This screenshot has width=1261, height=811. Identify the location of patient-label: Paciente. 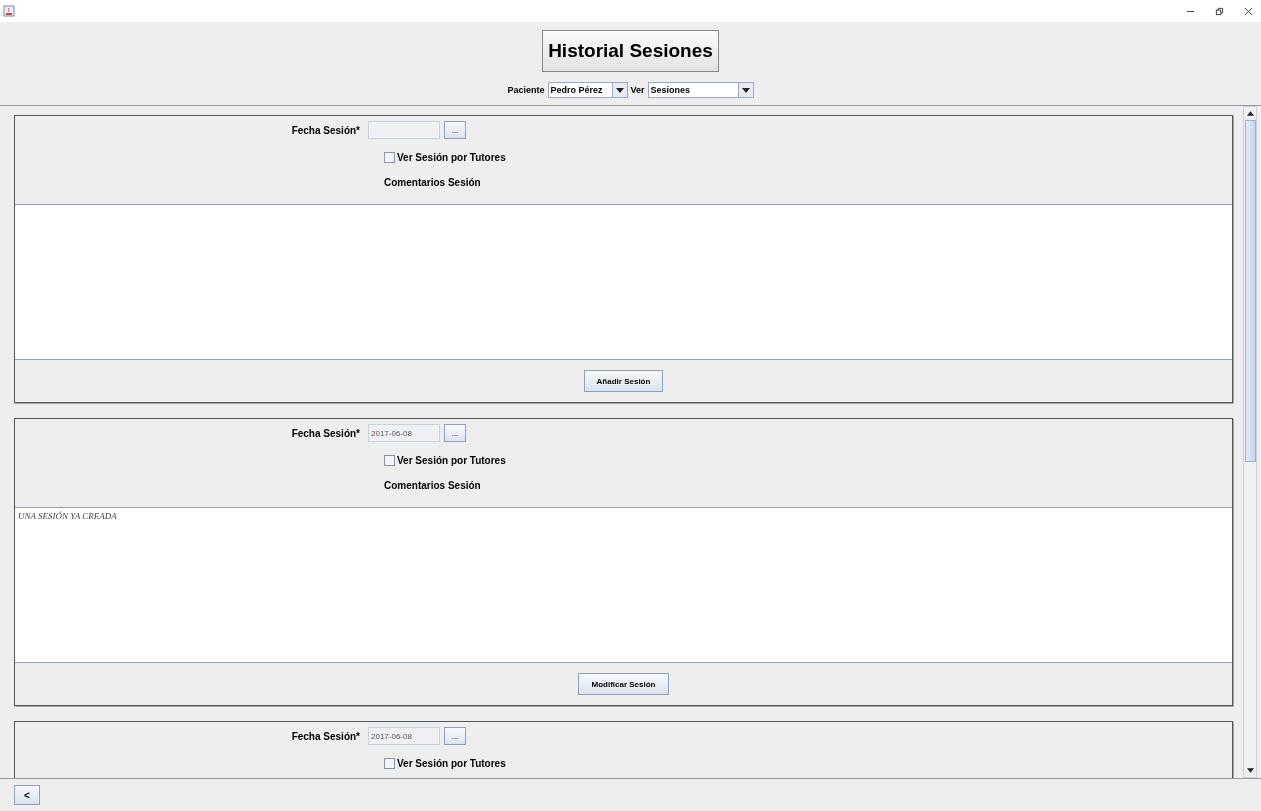
(526, 90).